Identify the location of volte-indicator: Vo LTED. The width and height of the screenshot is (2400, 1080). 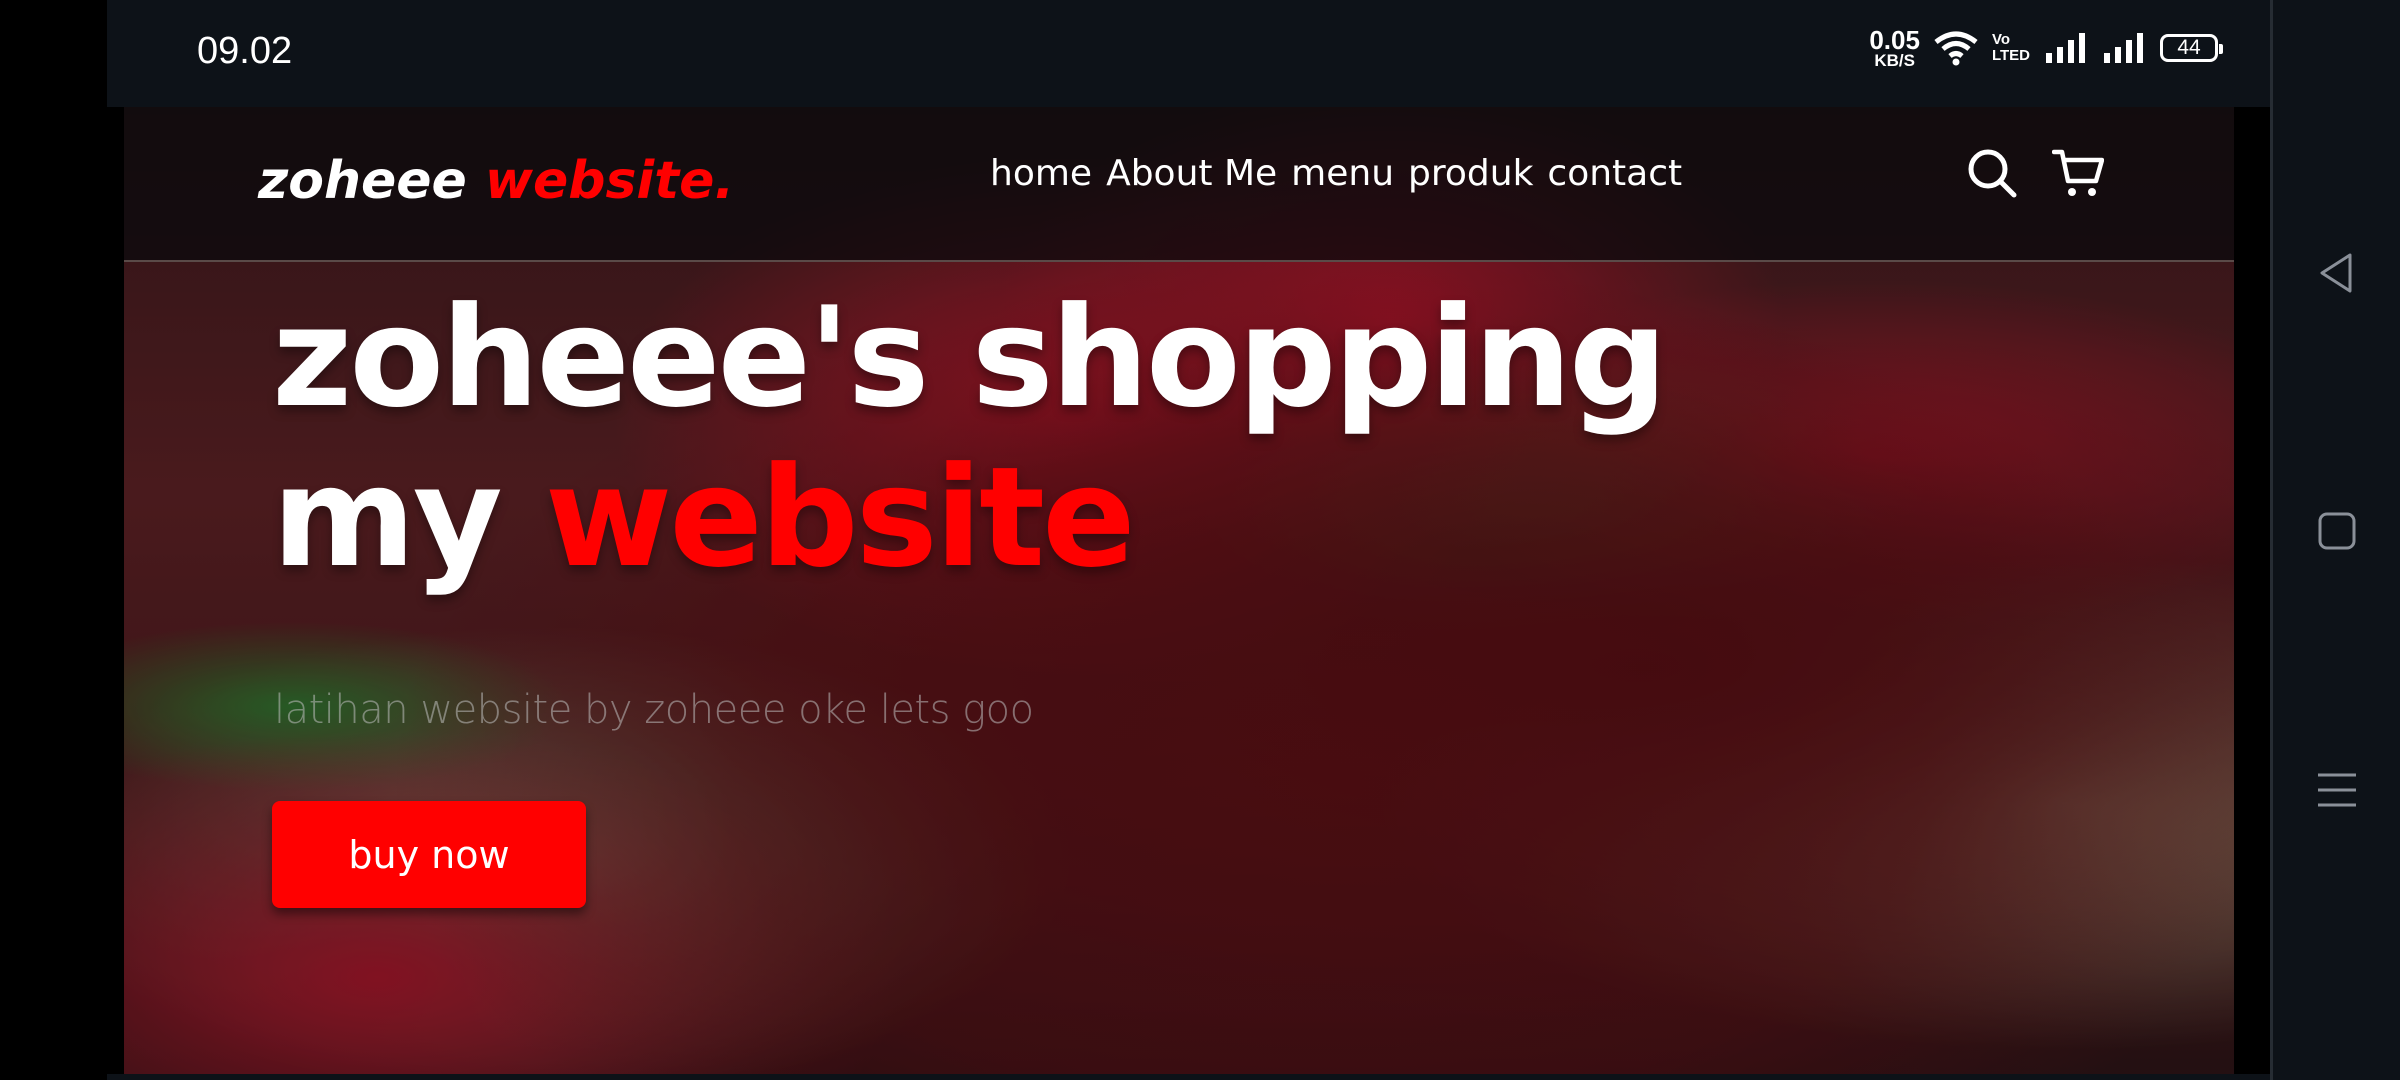
(2011, 48).